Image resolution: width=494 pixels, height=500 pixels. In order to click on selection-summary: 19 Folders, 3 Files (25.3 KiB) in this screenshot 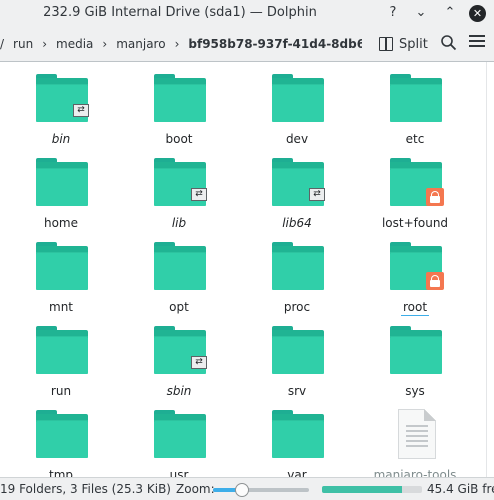, I will do `click(85, 489)`.